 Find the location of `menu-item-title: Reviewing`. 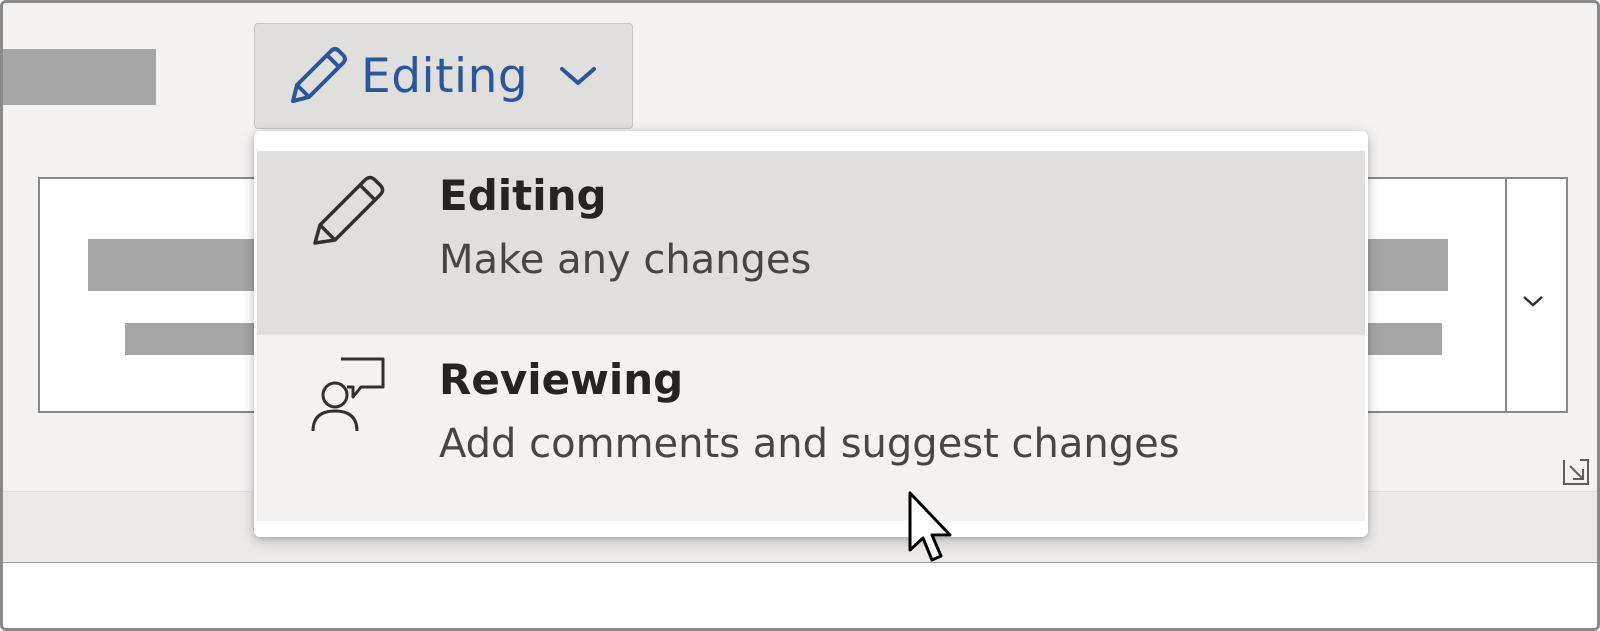

menu-item-title: Reviewing is located at coordinates (561, 379).